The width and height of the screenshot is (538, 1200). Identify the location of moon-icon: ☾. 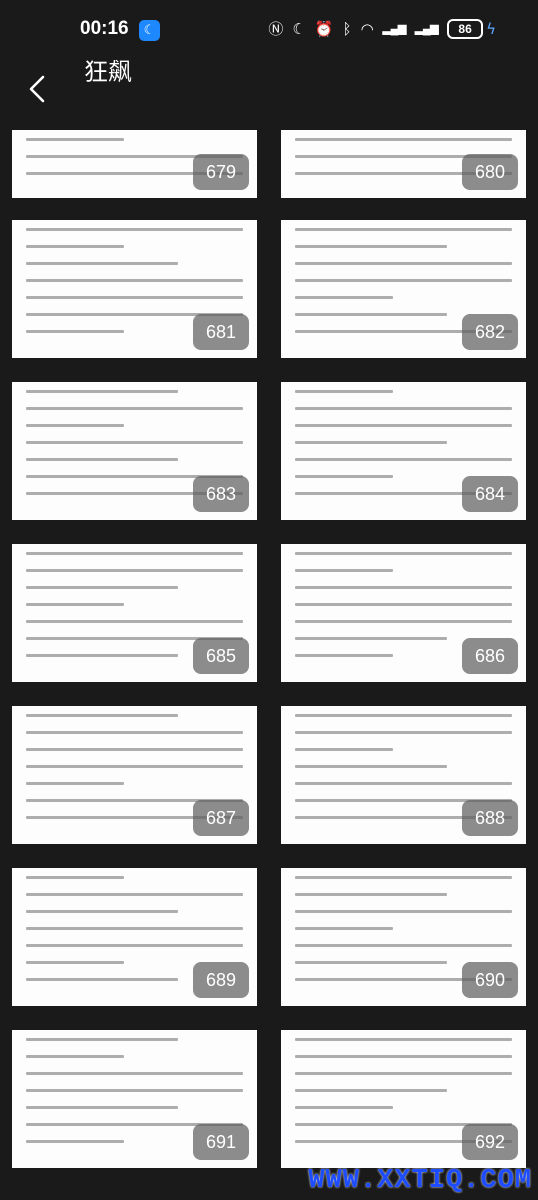
(299, 28).